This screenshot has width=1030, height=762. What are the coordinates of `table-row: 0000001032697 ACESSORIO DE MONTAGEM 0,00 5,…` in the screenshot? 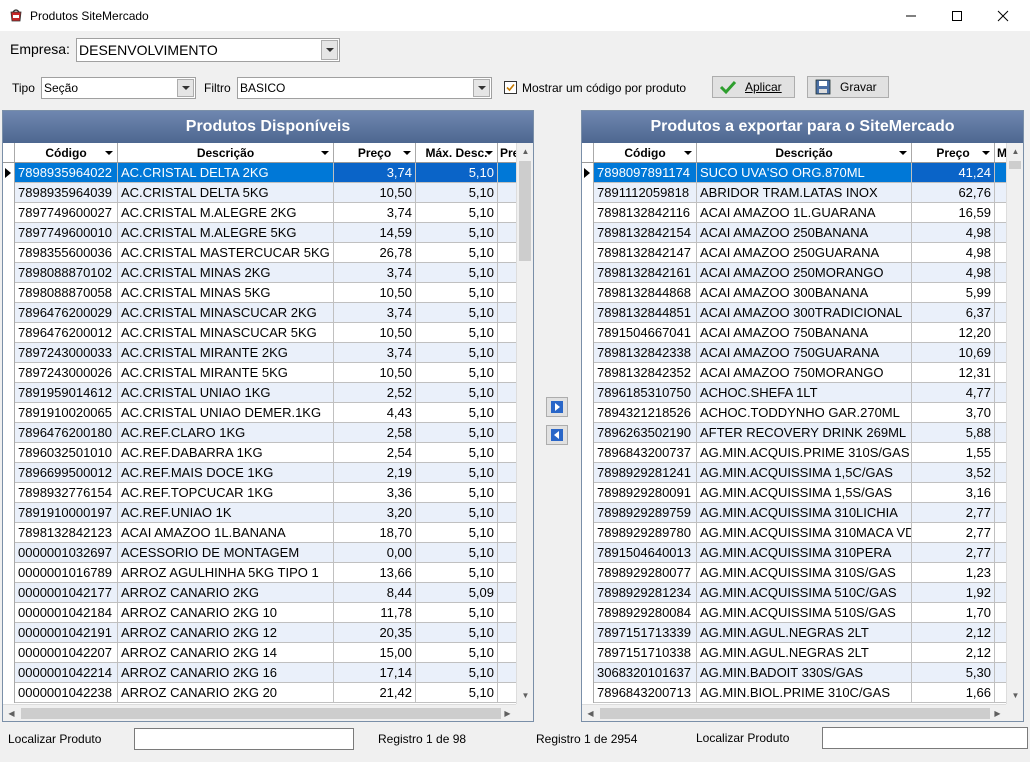 It's located at (259, 553).